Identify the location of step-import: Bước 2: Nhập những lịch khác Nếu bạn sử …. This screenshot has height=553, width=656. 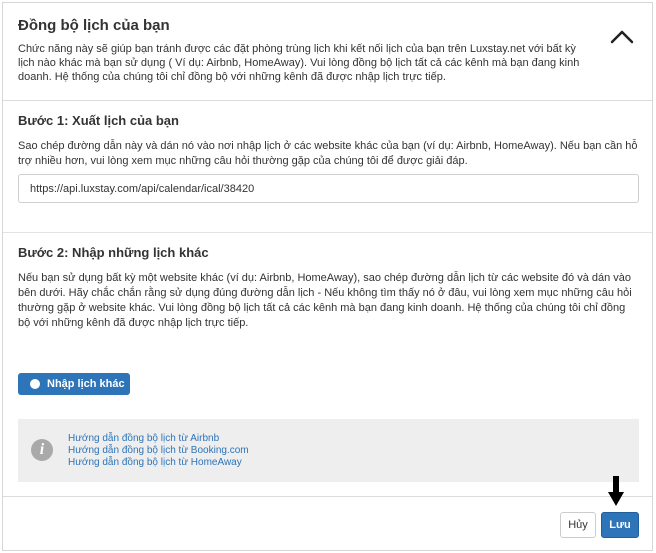
(328, 288).